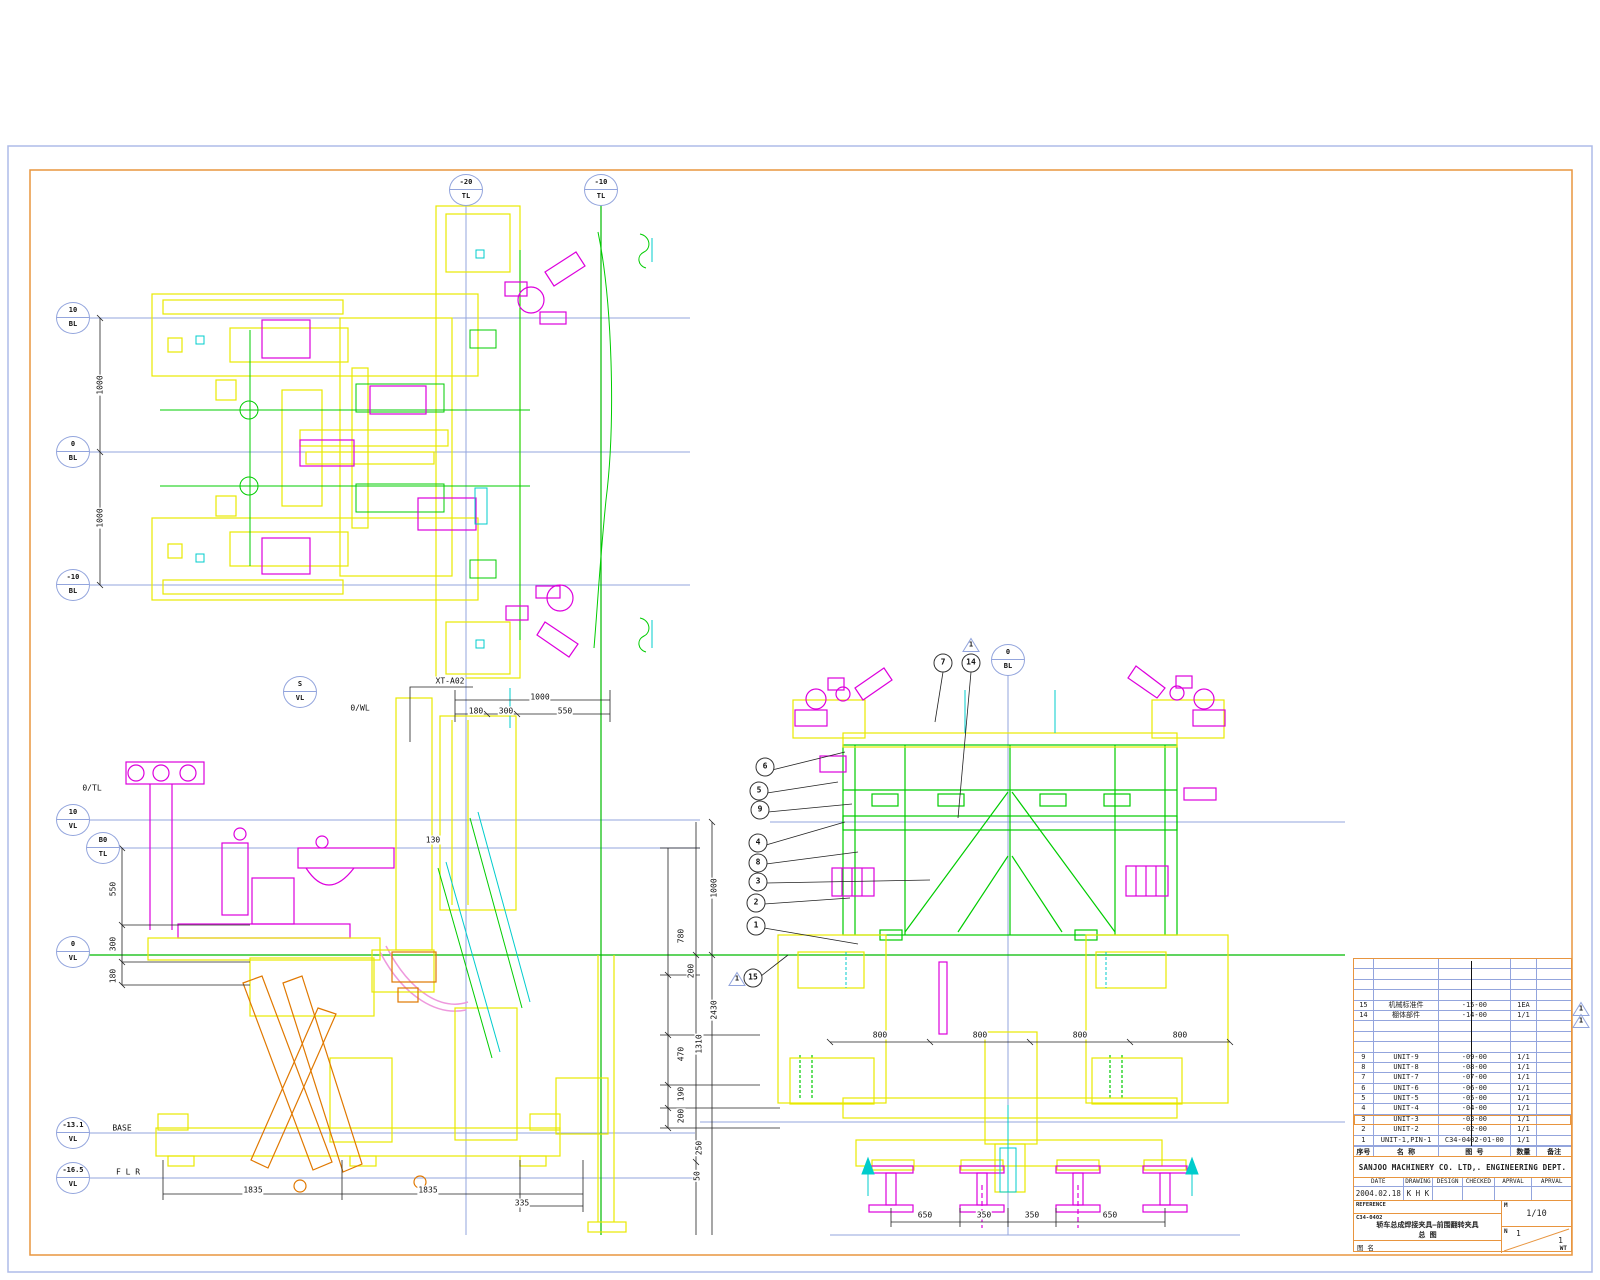 Image resolution: width=1600 pixels, height=1280 pixels. What do you see at coordinates (73, 1178) in the screenshot?
I see `datum-circle--16.5-VL: -16.5 VL` at bounding box center [73, 1178].